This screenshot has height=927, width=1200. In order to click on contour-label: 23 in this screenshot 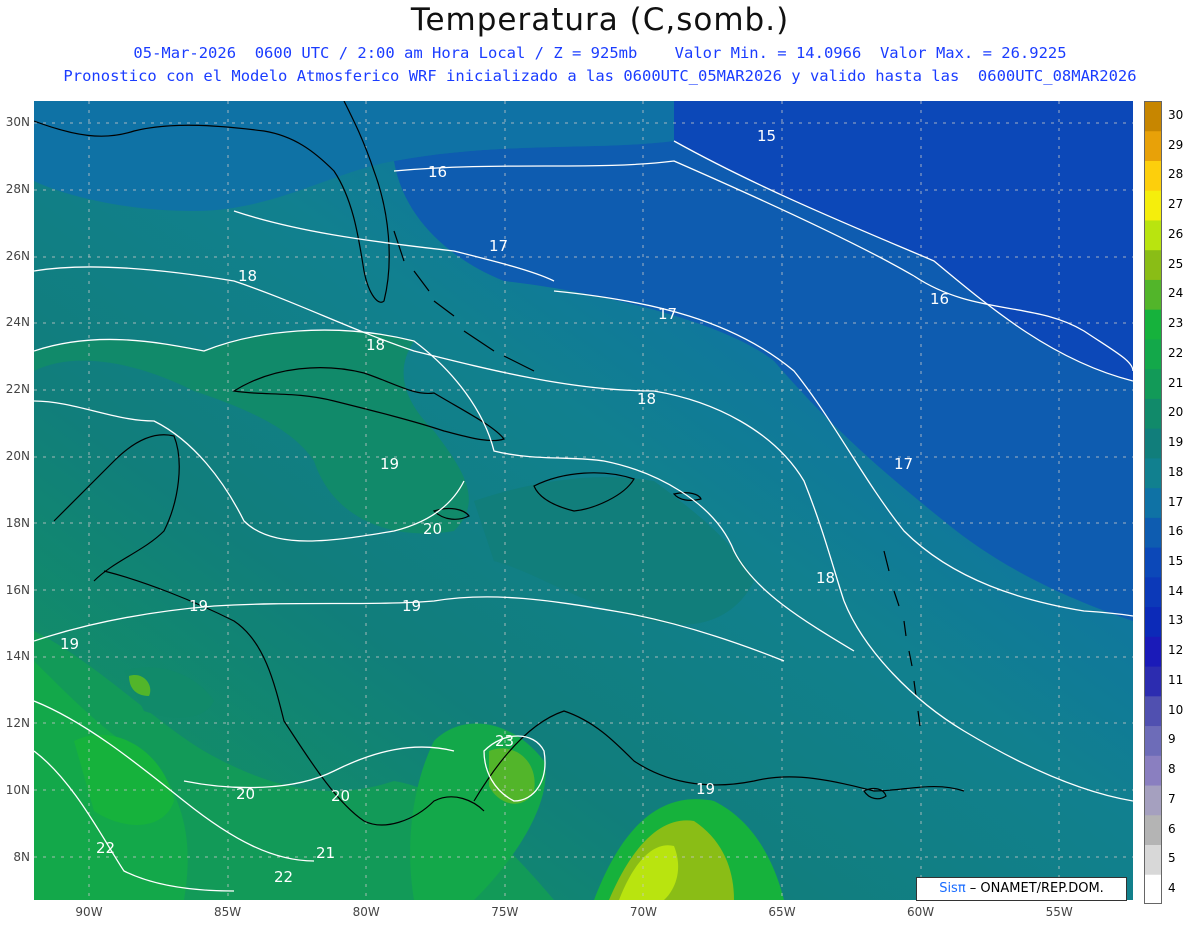, I will do `click(504, 741)`.